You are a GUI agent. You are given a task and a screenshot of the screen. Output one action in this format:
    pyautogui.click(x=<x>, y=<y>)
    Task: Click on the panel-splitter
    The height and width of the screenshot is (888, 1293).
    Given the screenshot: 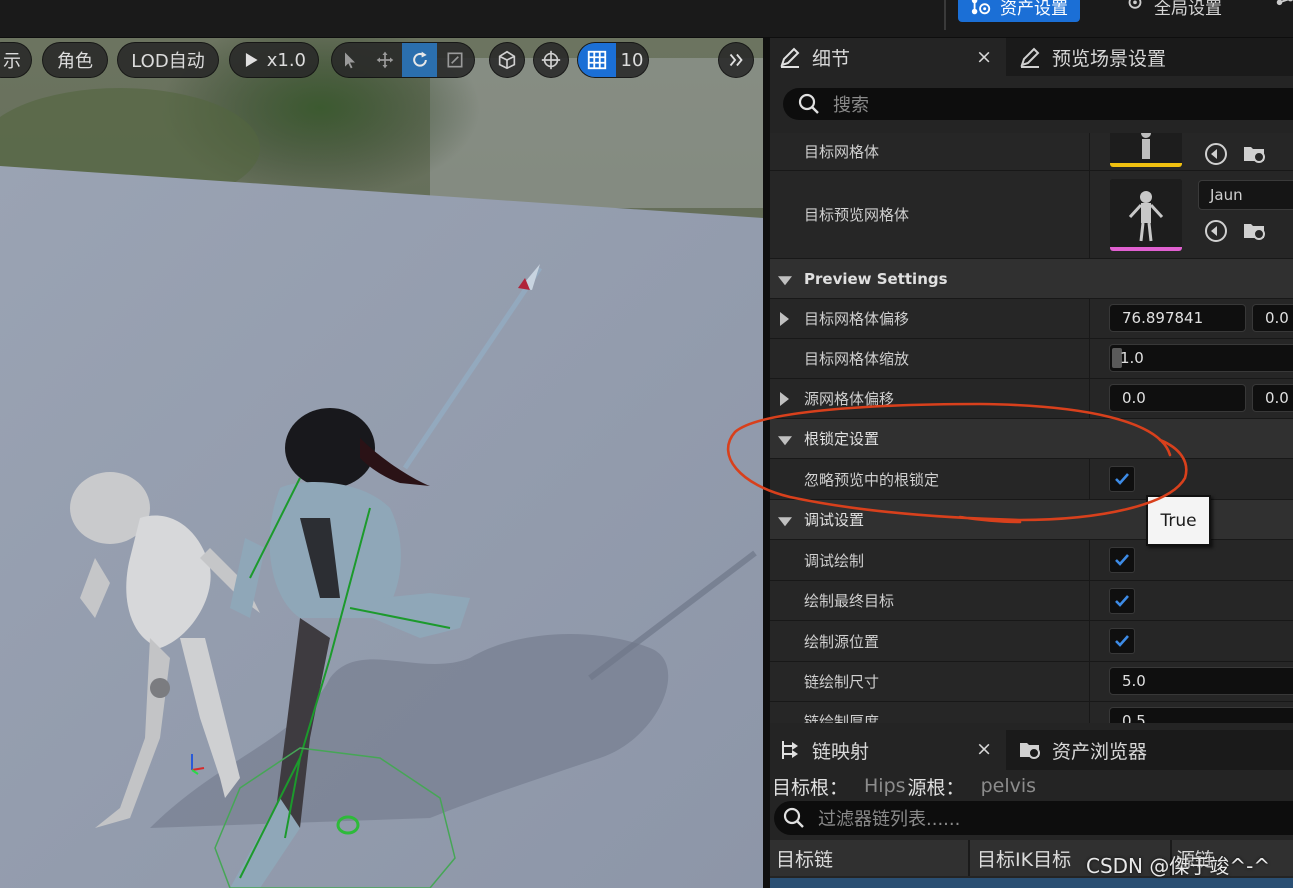 What is the action you would take?
    pyautogui.click(x=766, y=463)
    